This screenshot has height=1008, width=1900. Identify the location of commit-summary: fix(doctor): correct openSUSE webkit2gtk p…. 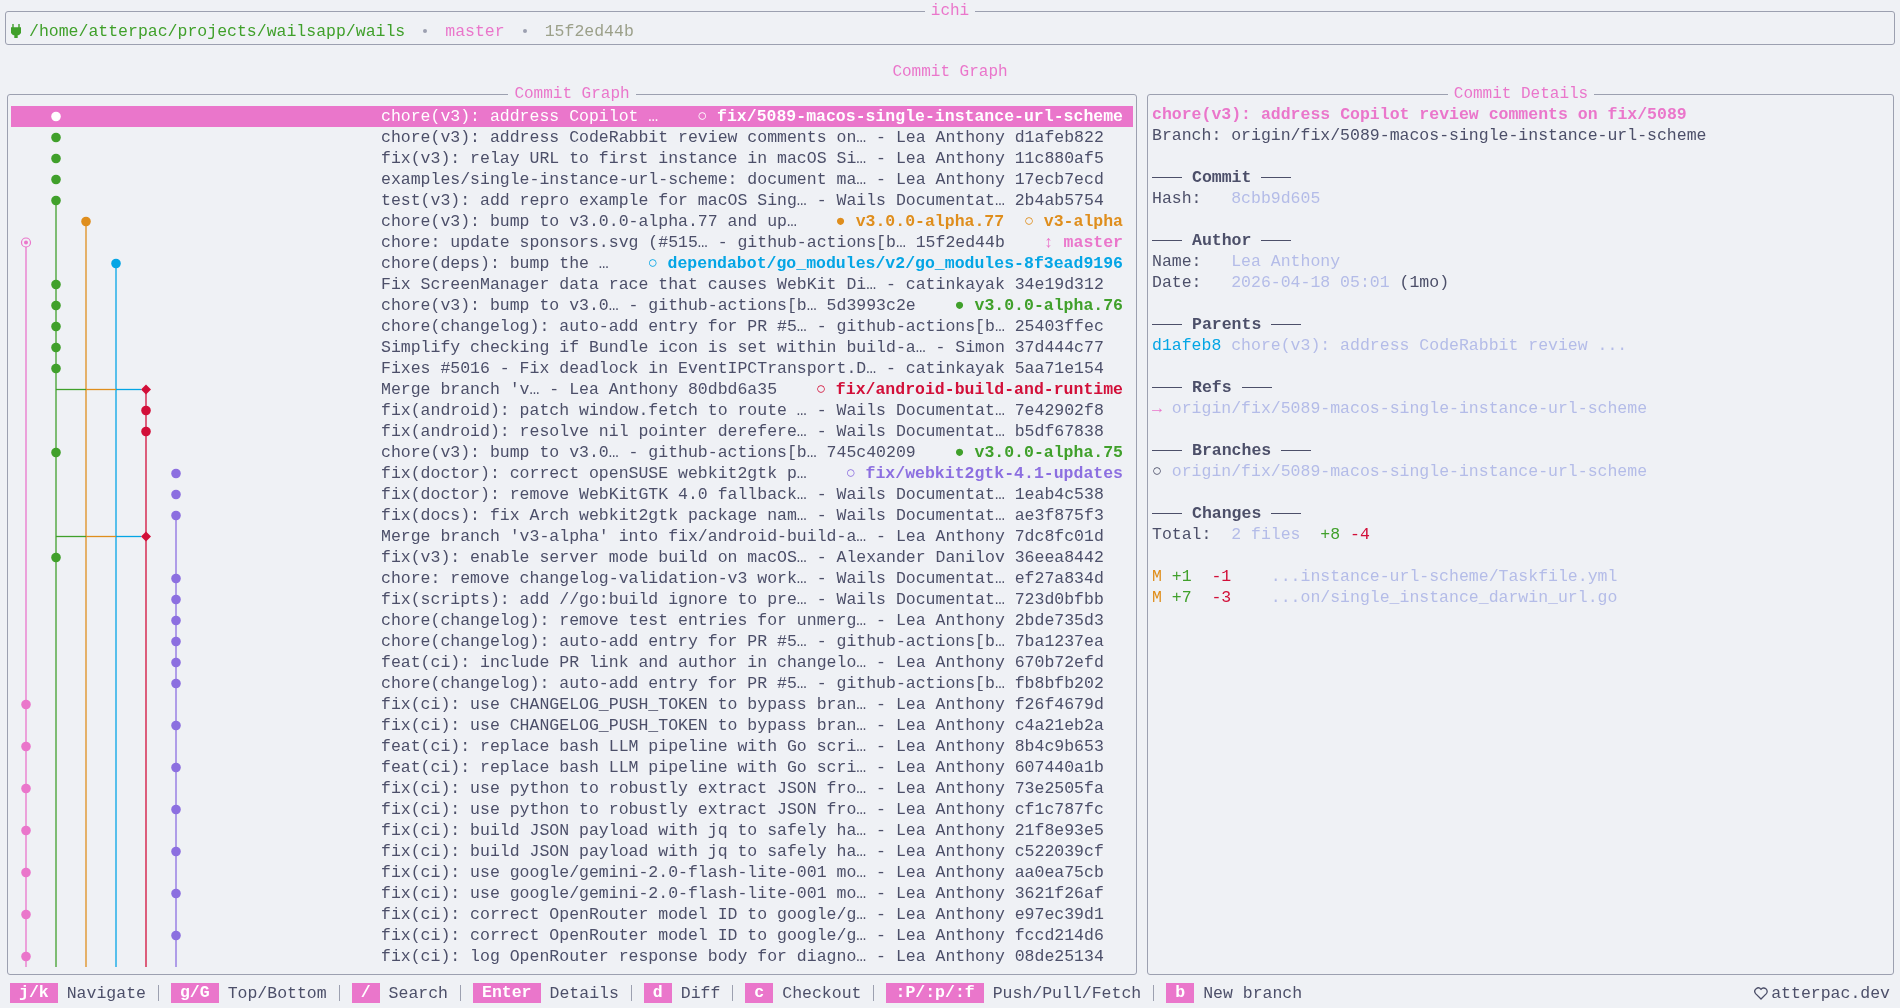
(594, 473).